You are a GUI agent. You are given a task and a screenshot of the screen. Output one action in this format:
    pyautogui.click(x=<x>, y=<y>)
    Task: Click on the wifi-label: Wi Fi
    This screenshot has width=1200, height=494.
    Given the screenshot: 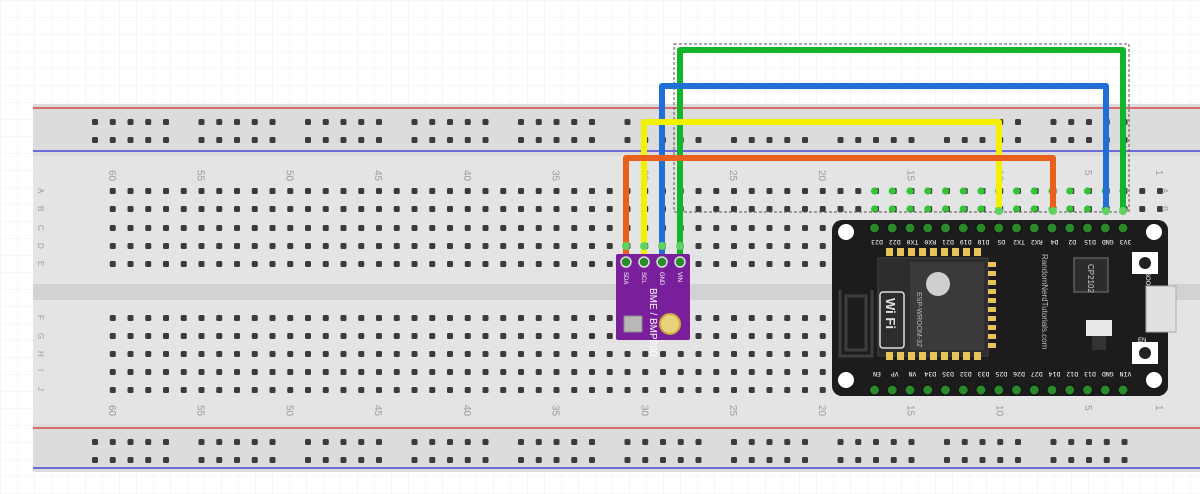 What is the action you would take?
    pyautogui.click(x=890, y=313)
    